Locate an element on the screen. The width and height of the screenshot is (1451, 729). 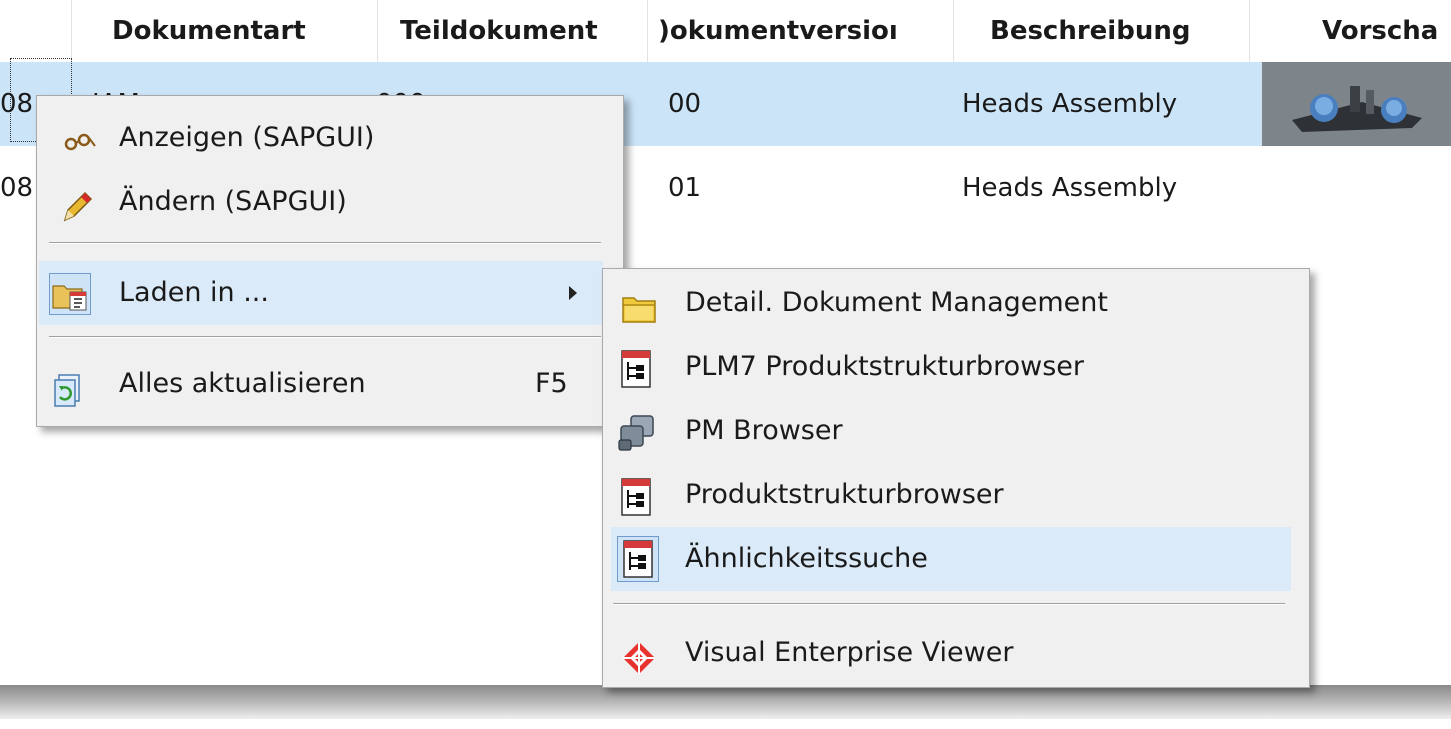
submenu-item-label: PM Browser is located at coordinates (764, 430).